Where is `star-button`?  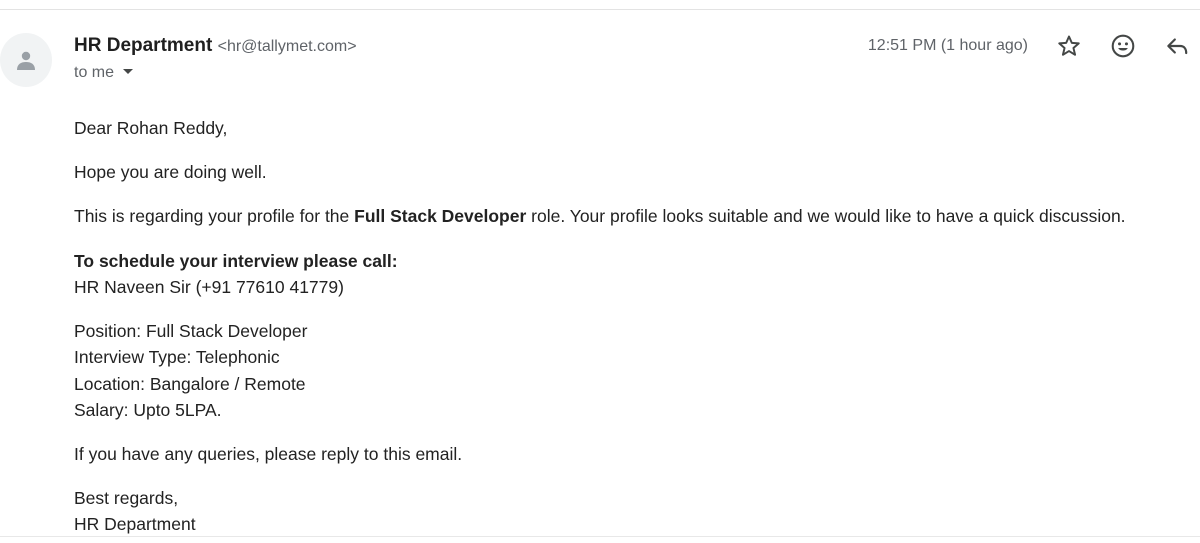
star-button is located at coordinates (1070, 47).